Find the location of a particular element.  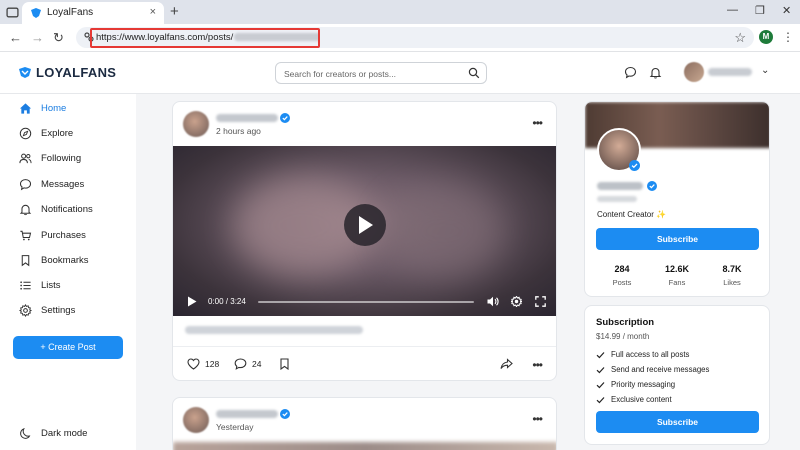

fullscreen-icon is located at coordinates (540, 301).